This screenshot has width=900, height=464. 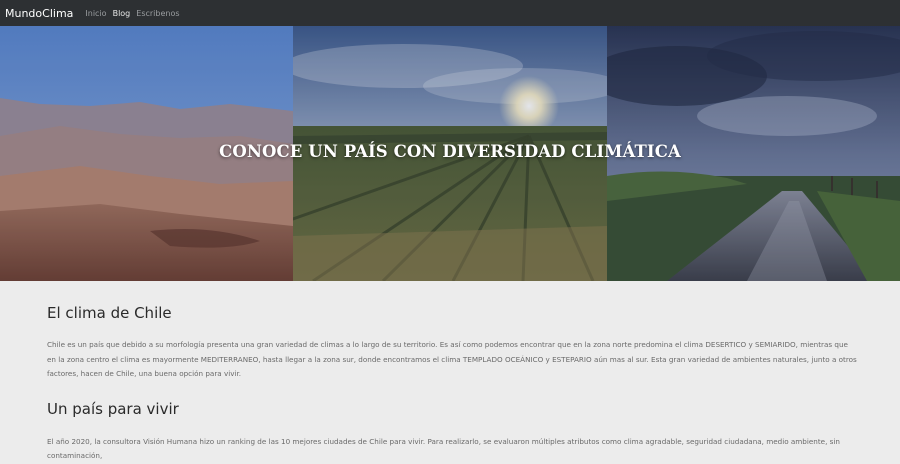 What do you see at coordinates (109, 313) in the screenshot?
I see `section-title: El clima de Chile` at bounding box center [109, 313].